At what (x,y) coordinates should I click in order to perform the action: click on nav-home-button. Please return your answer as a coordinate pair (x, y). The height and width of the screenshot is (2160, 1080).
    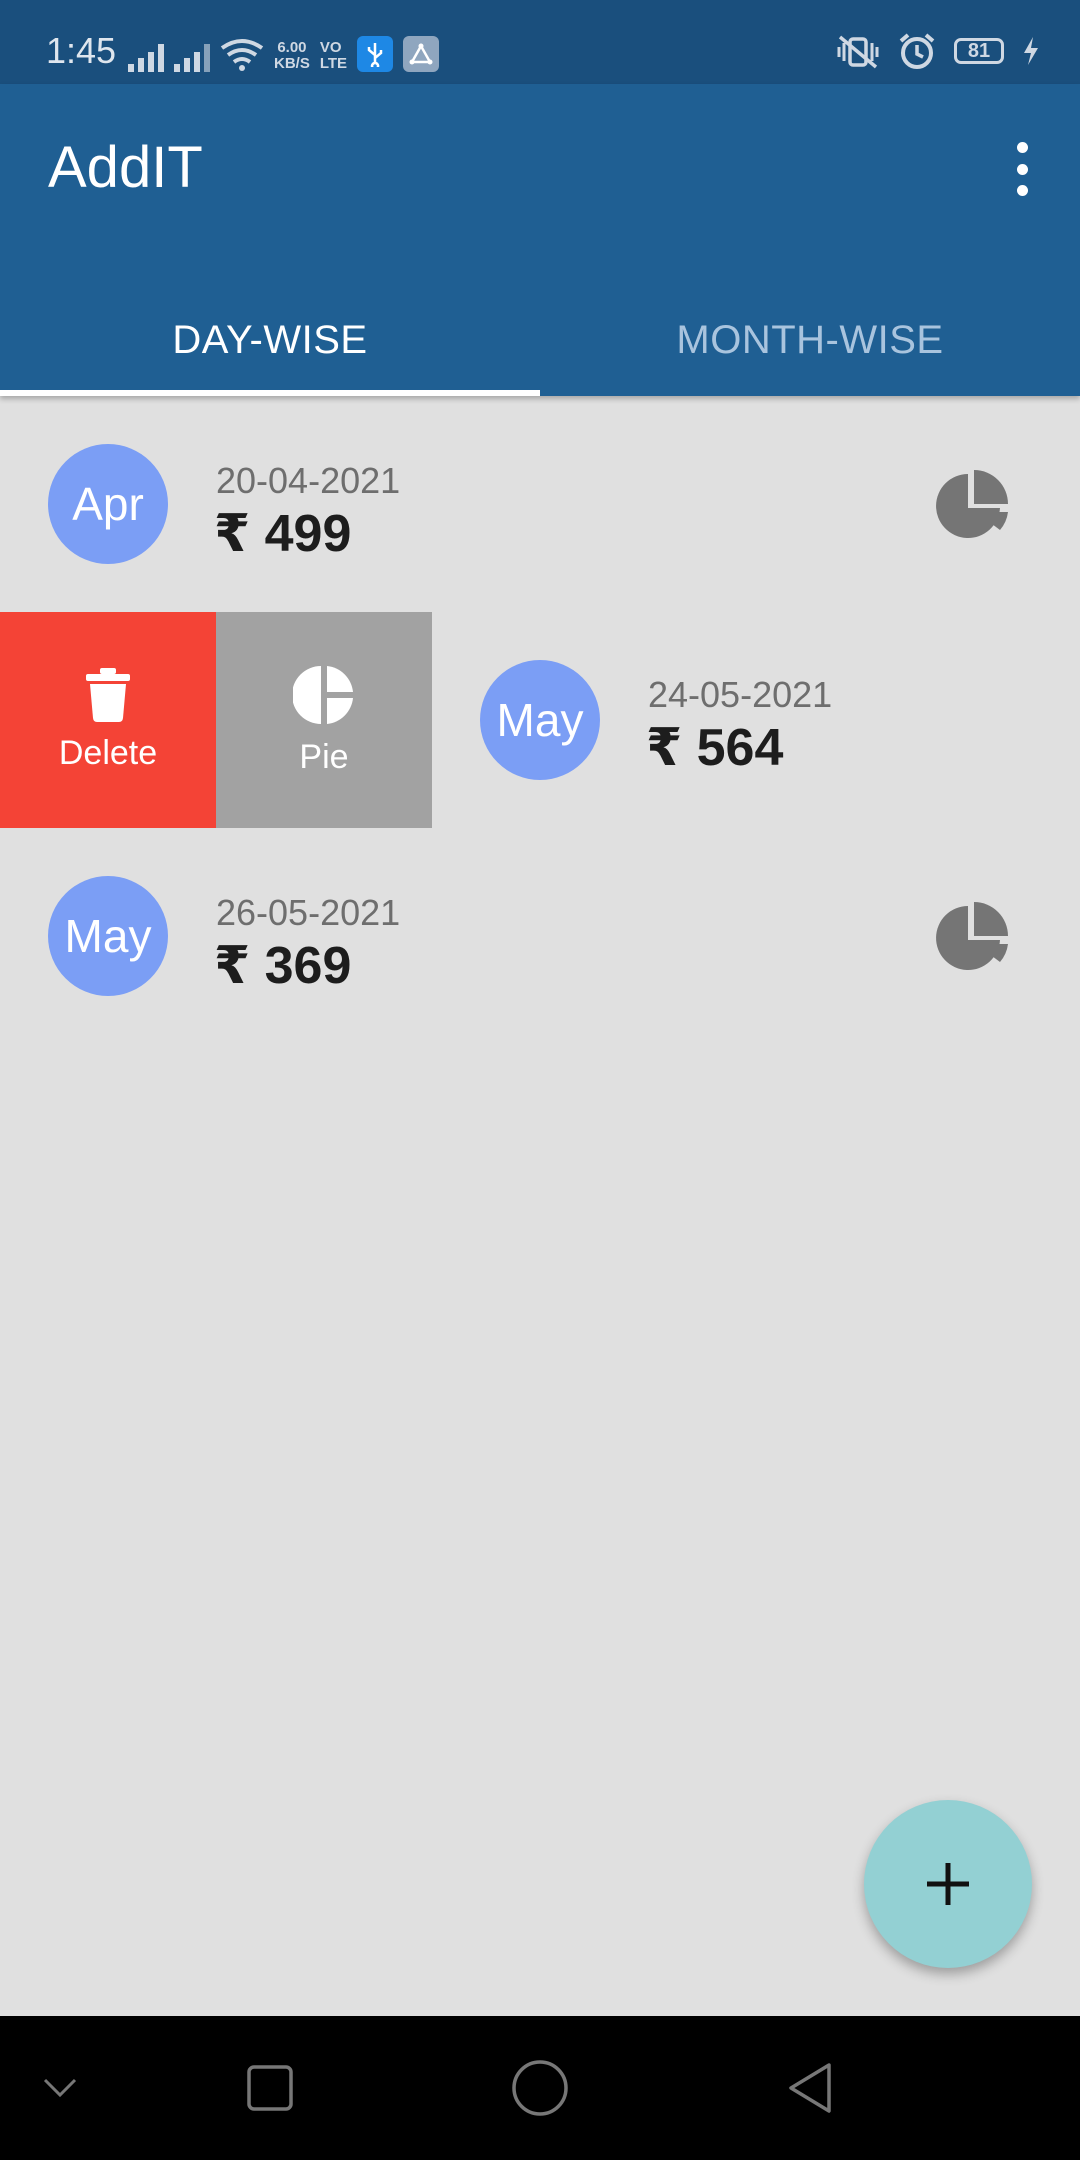
    Looking at the image, I should click on (540, 2088).